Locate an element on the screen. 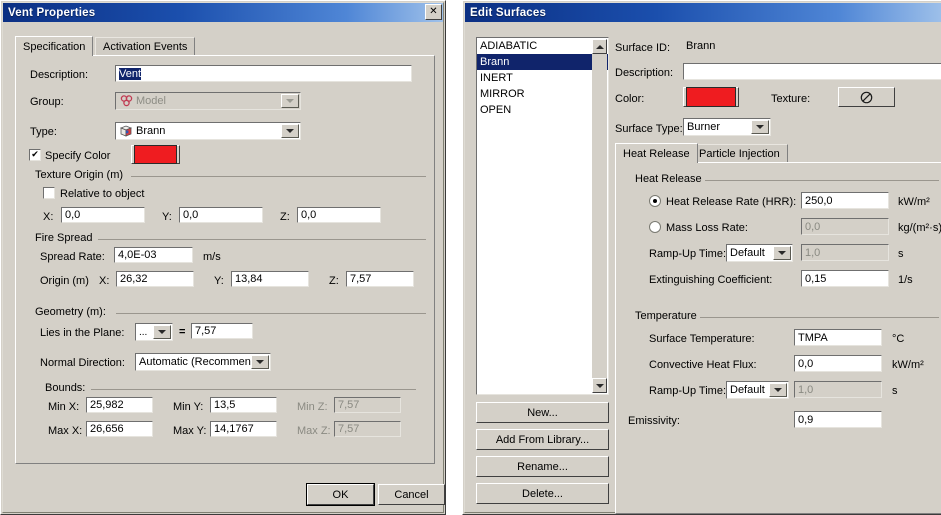 Image resolution: width=941 pixels, height=515 pixels. surface-description-input is located at coordinates (812, 71).